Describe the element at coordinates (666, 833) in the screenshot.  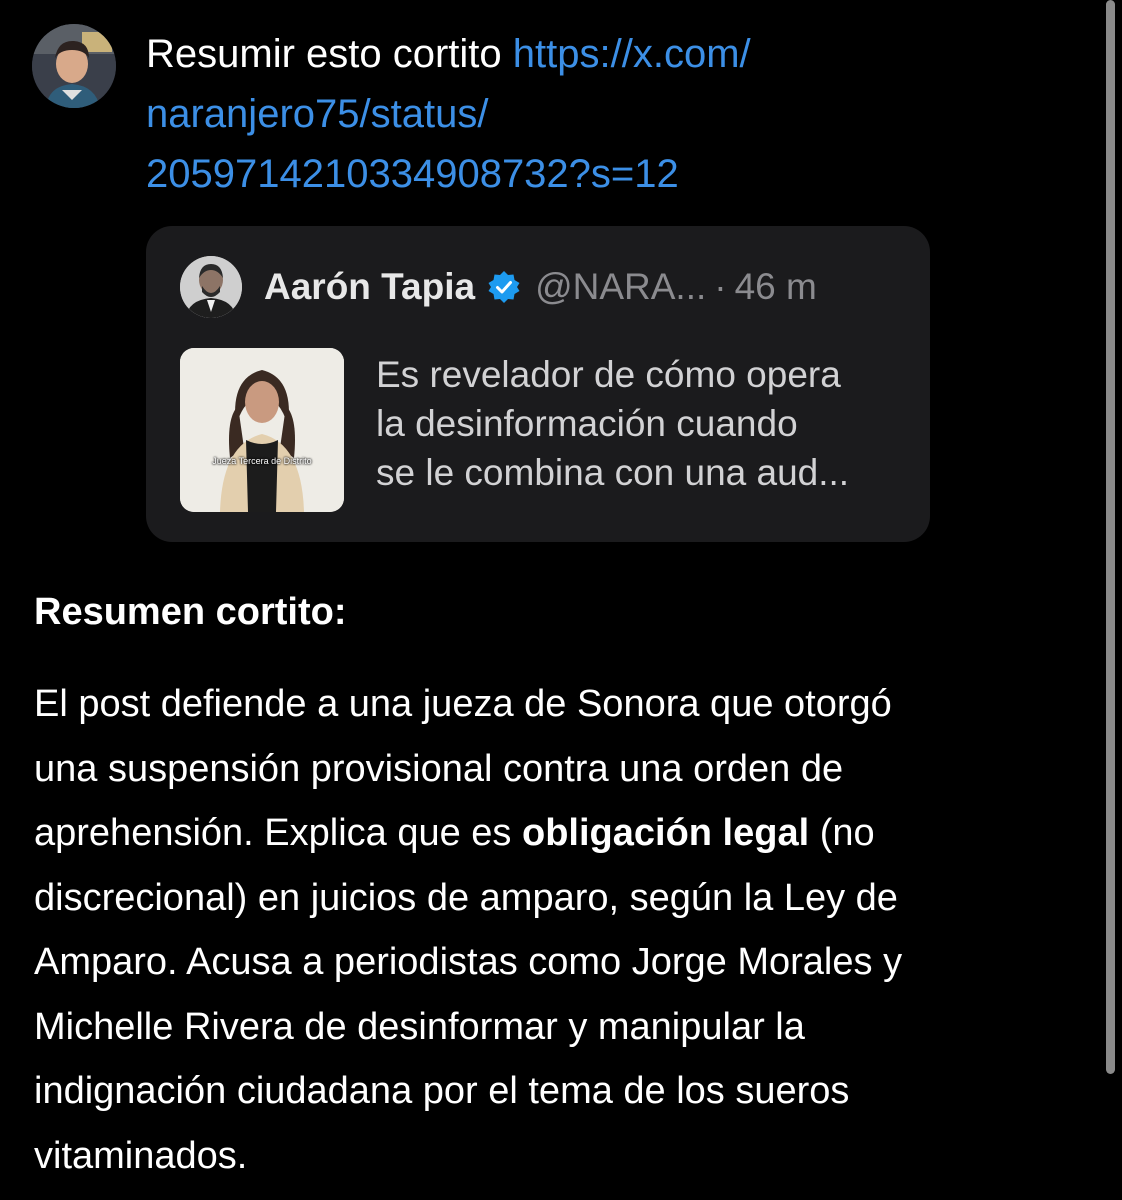
I see `response-emphasis: obligación legal` at that location.